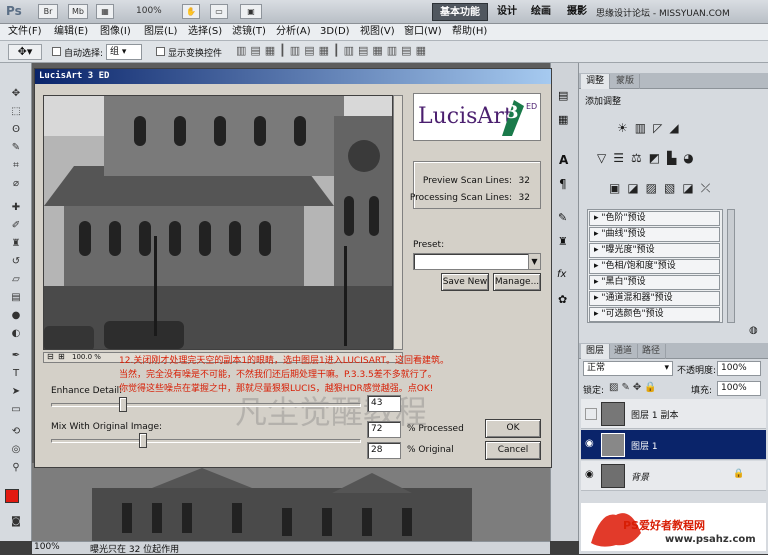  Describe the element at coordinates (56, 51) in the screenshot. I see `auto-select-checkbox` at that location.